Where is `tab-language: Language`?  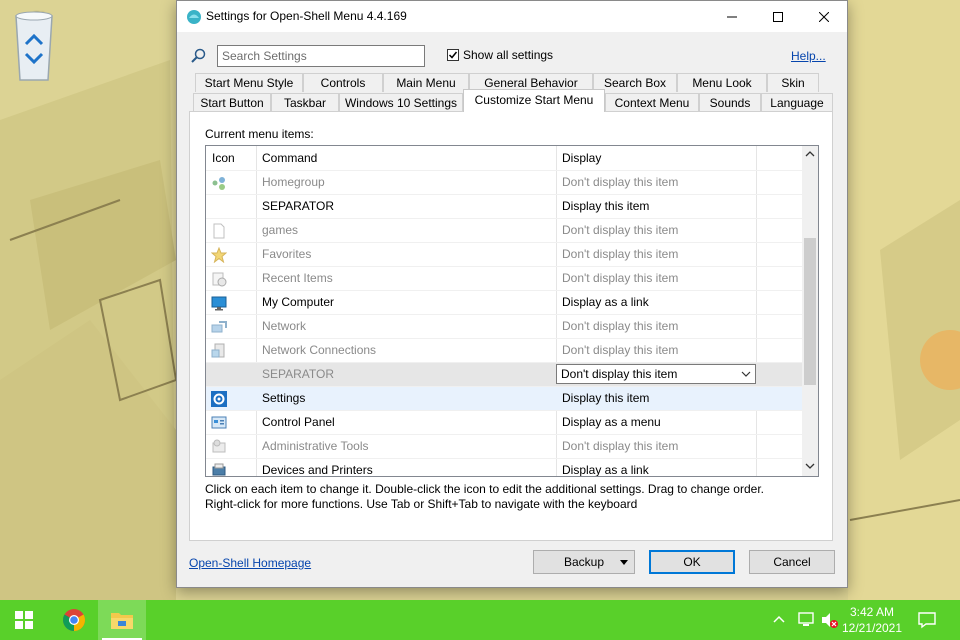 tab-language: Language is located at coordinates (797, 102).